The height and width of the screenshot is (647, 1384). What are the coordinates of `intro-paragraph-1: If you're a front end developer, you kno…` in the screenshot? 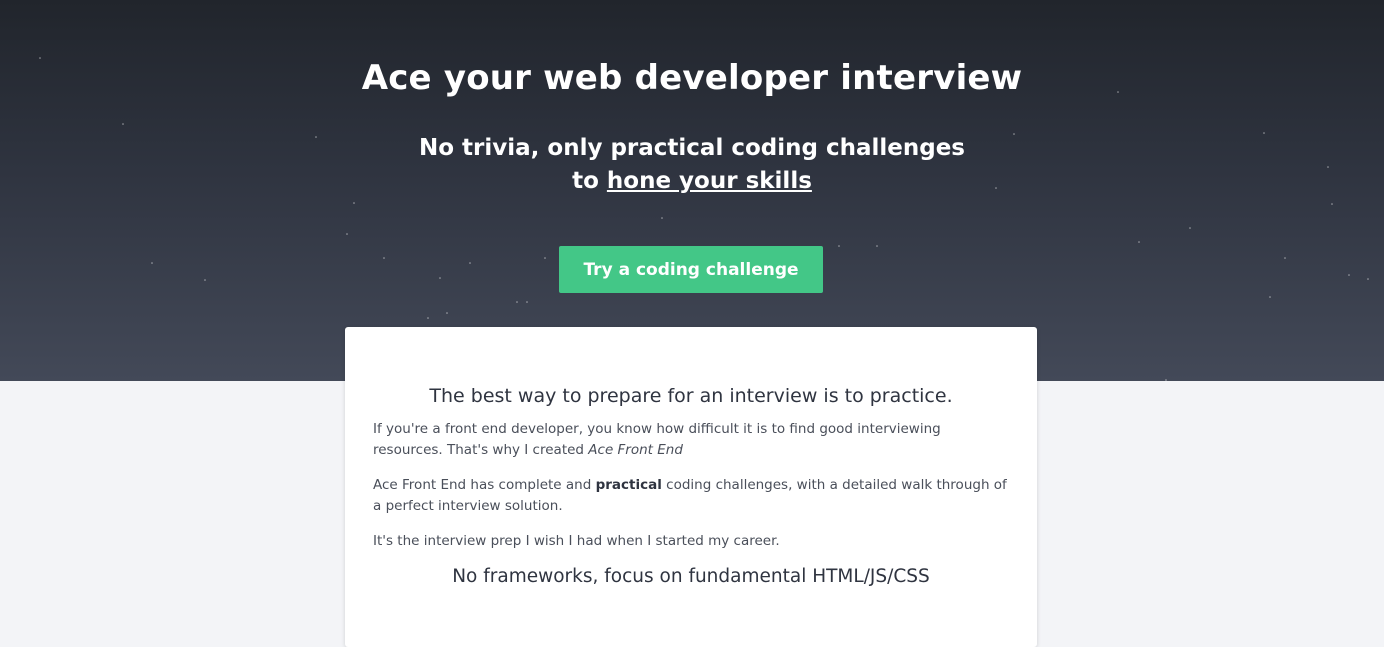 It's located at (691, 440).